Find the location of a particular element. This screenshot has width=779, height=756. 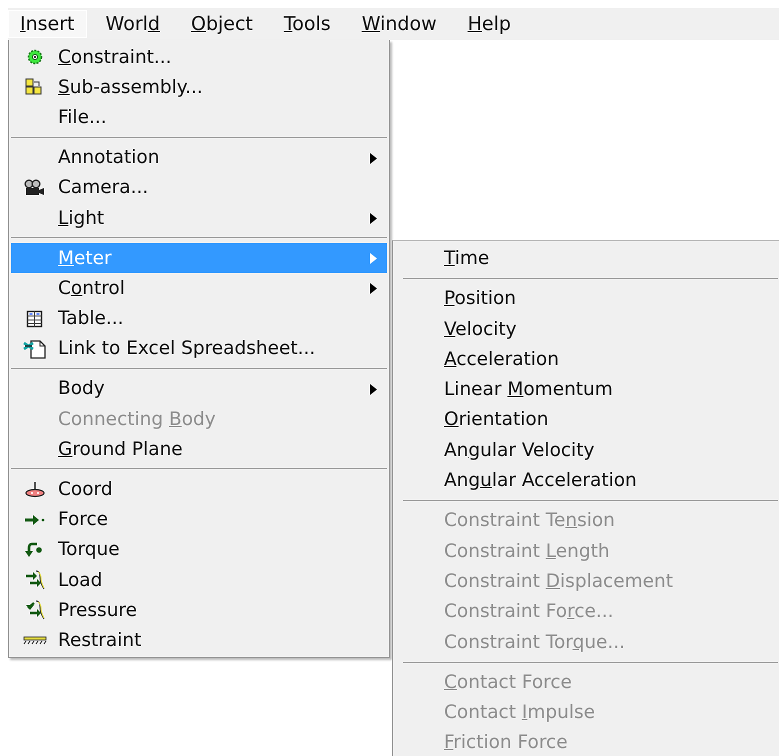

document-icon is located at coordinates (35, 348).